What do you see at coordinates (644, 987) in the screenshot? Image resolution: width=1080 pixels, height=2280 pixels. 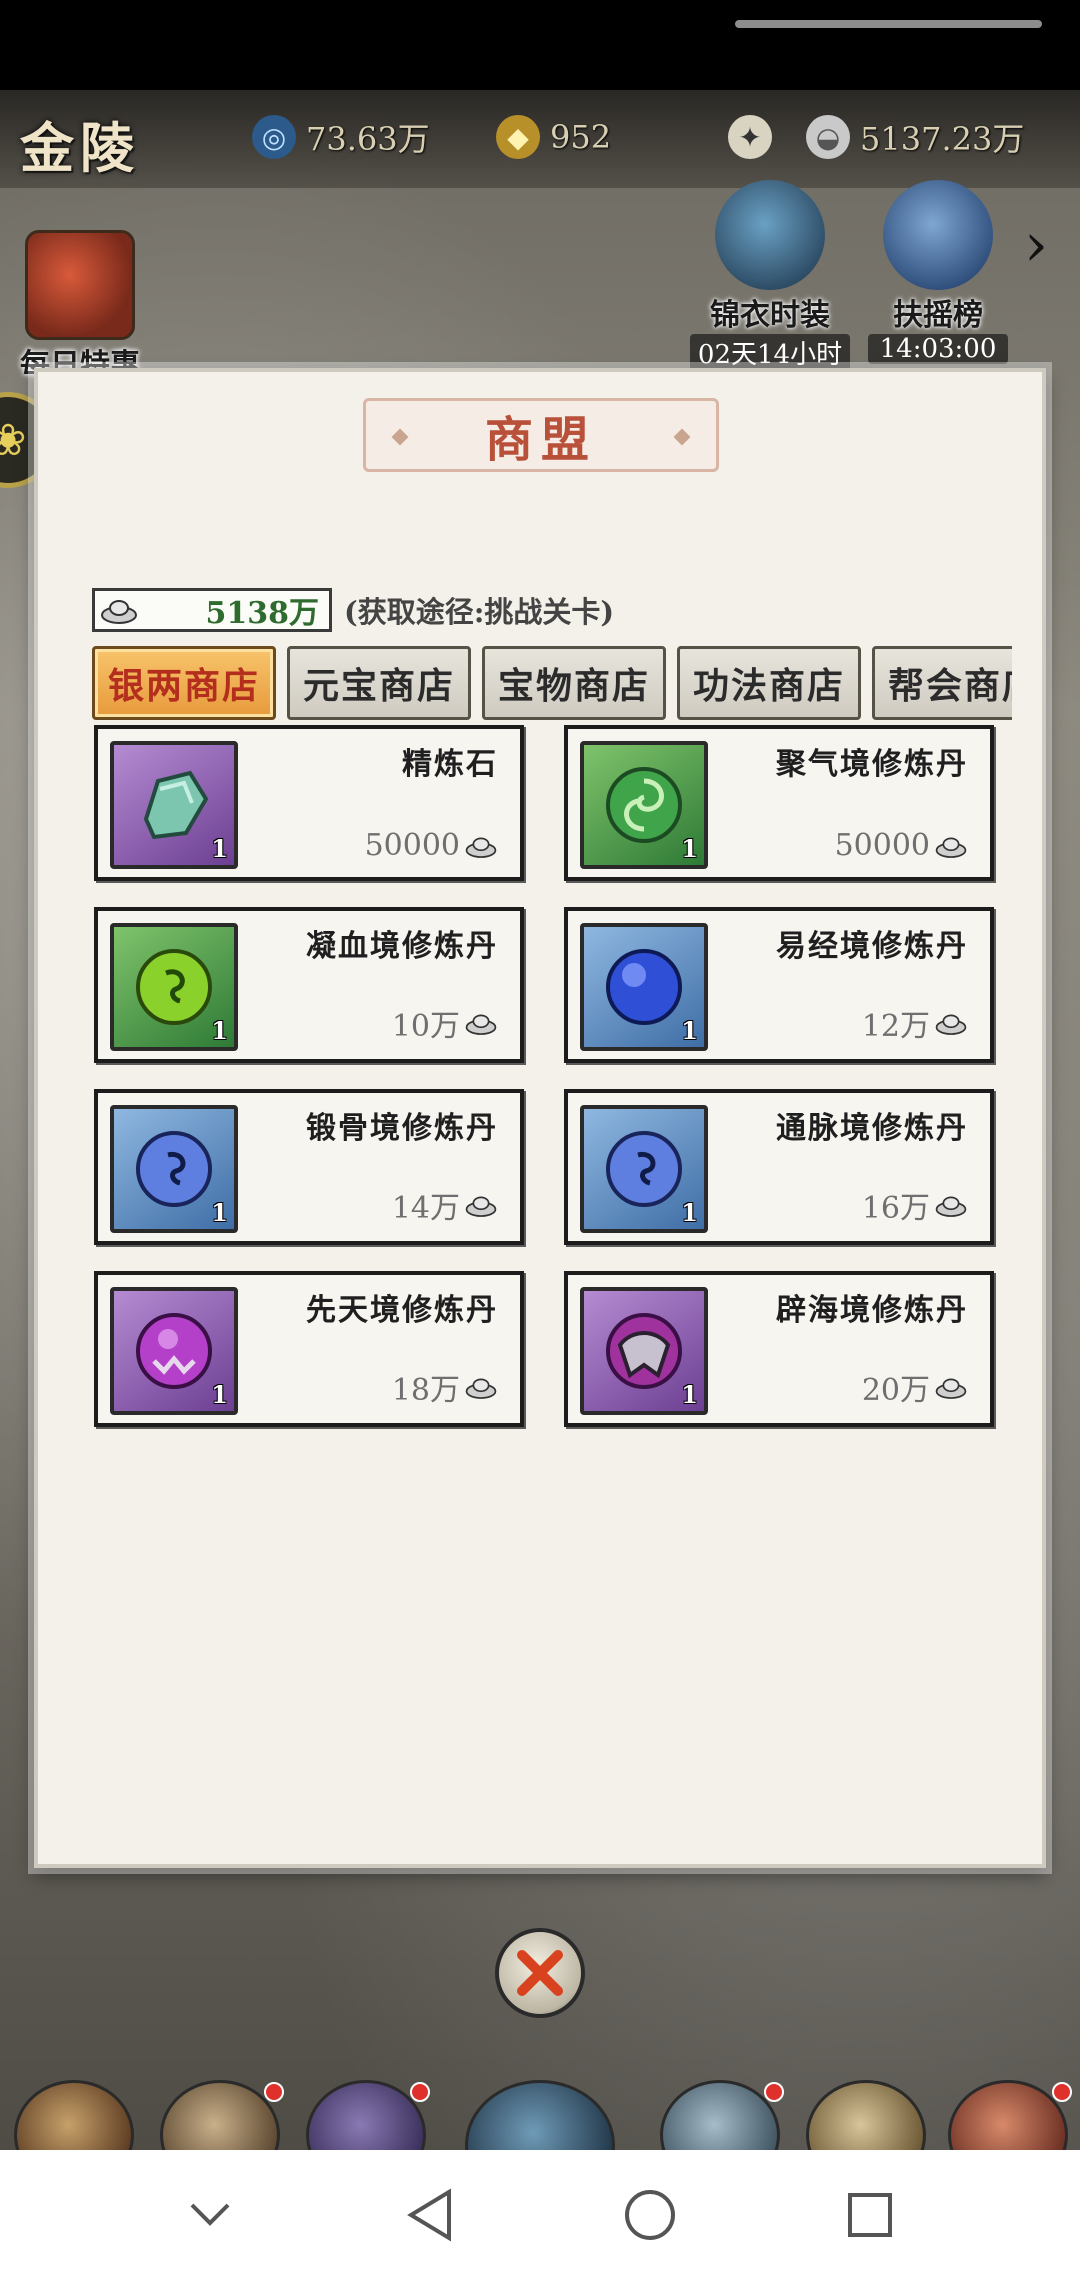 I see `blue-orb-icon` at bounding box center [644, 987].